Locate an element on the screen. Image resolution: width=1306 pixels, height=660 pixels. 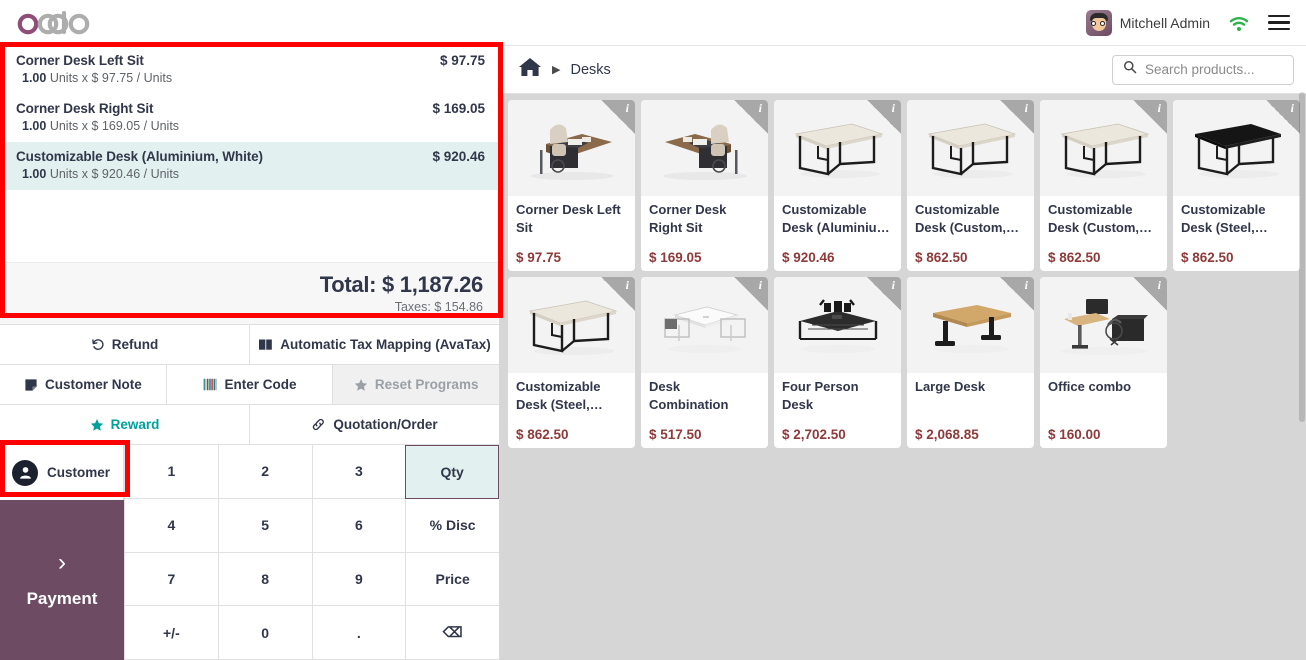
product-card: i Corner Desk Left Sit $ 97.75 is located at coordinates (571, 185).